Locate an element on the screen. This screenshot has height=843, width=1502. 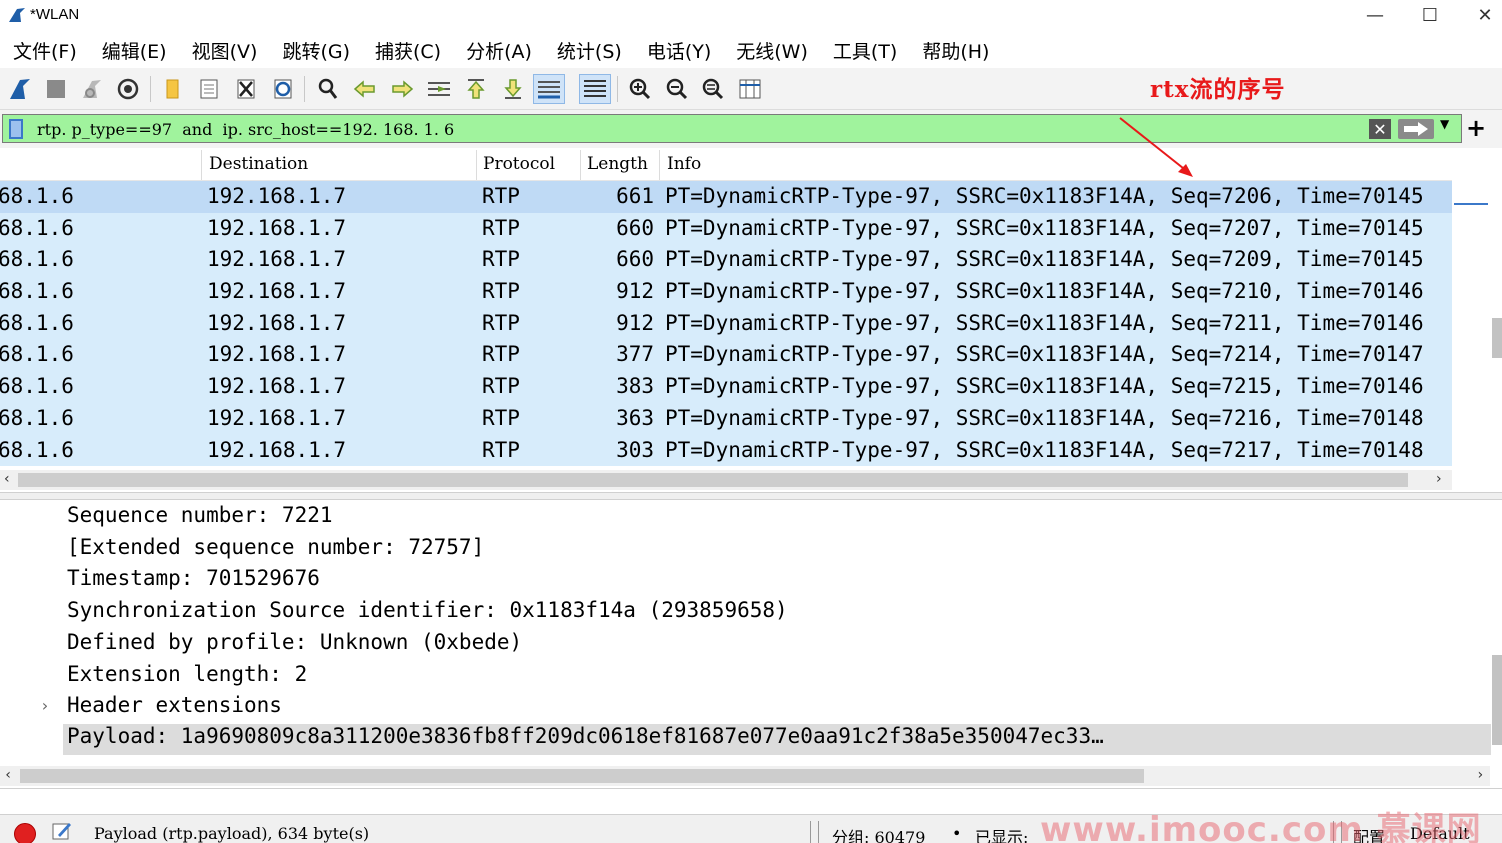
save-file-icon is located at coordinates (209, 89).